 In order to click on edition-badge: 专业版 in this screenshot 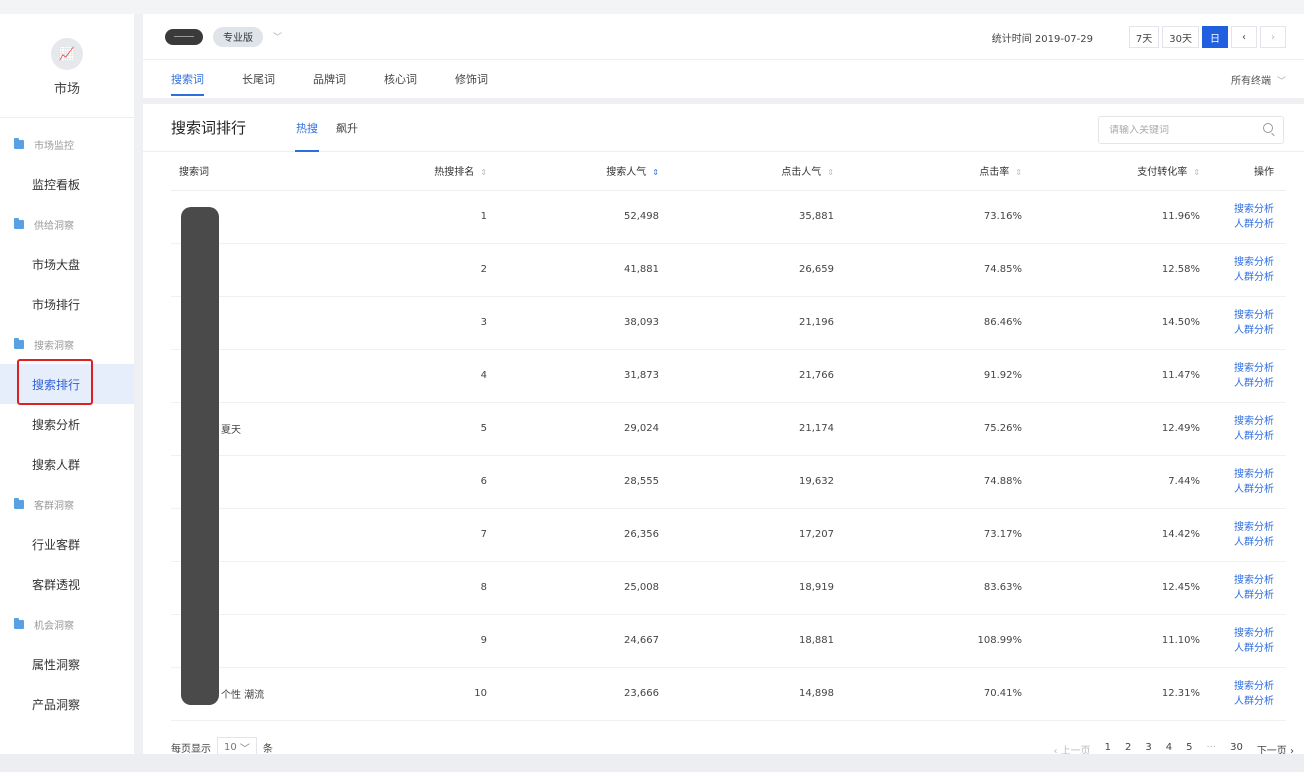, I will do `click(238, 36)`.